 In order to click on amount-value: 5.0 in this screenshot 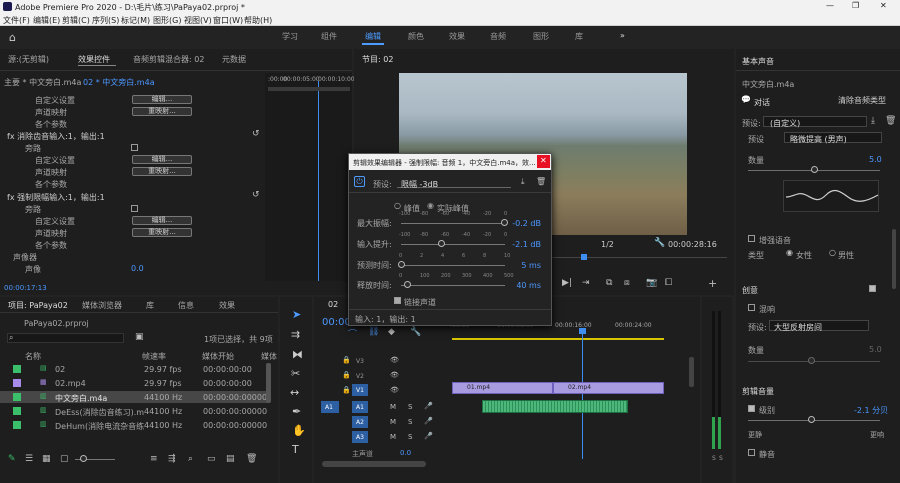, I will do `click(875, 159)`.